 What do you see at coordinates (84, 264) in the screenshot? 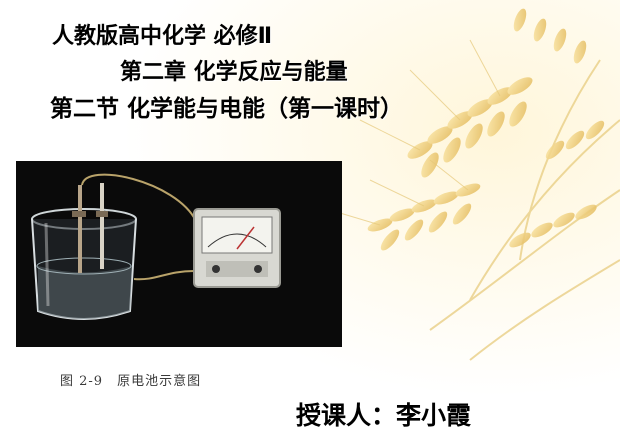
I see `beaker-illustration` at bounding box center [84, 264].